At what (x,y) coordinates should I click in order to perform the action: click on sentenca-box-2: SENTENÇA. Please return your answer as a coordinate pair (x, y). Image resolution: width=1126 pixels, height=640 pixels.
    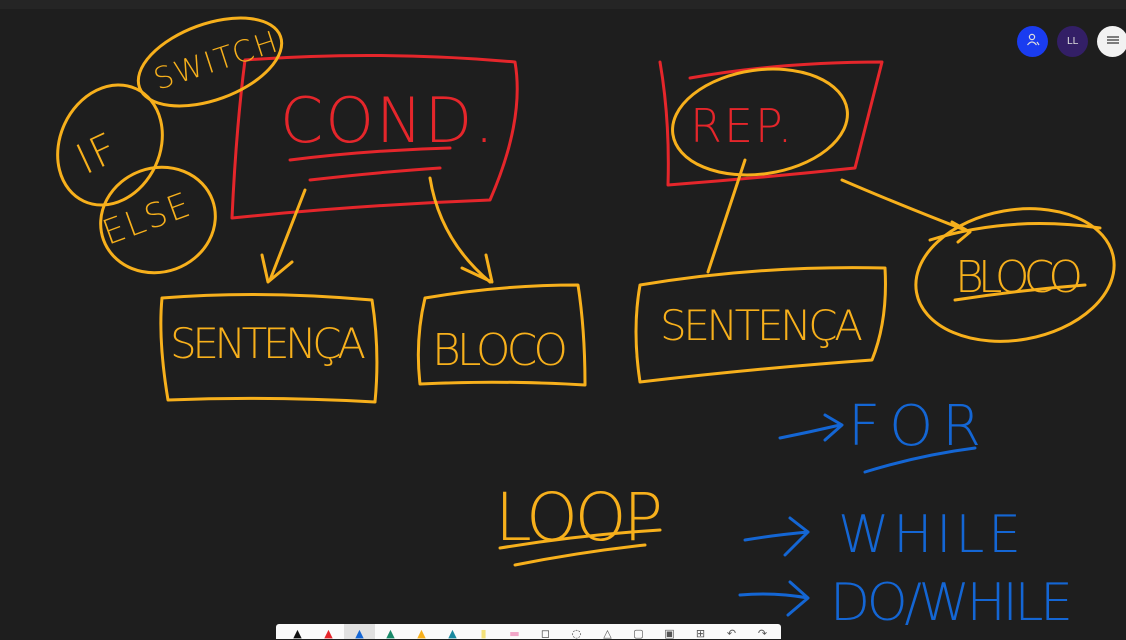
    Looking at the image, I should click on (760, 325).